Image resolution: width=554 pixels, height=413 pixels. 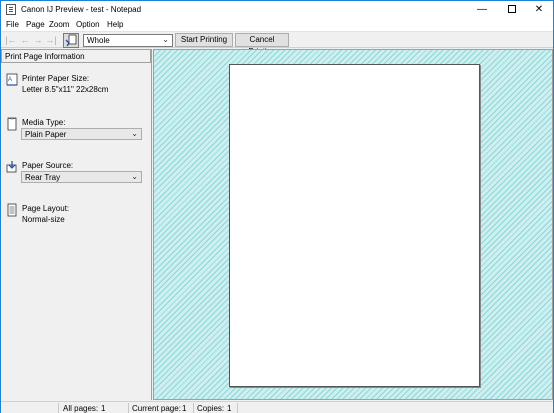 What do you see at coordinates (539, 9) in the screenshot?
I see `close-button: ✕` at bounding box center [539, 9].